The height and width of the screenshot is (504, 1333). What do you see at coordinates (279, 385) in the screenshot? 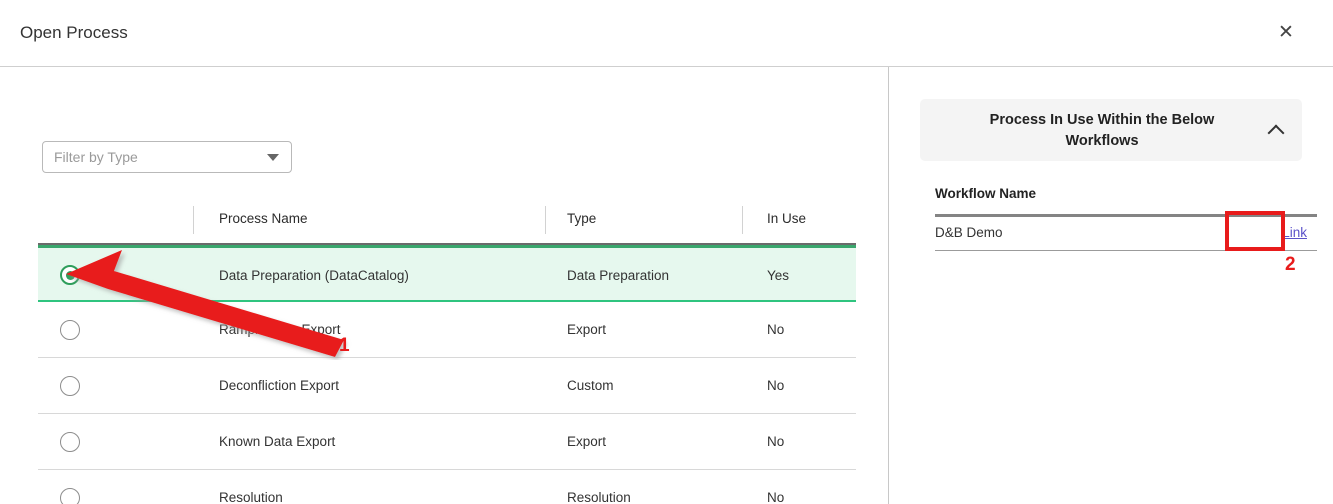
I see `cell-process-name: Deconfliction Export` at bounding box center [279, 385].